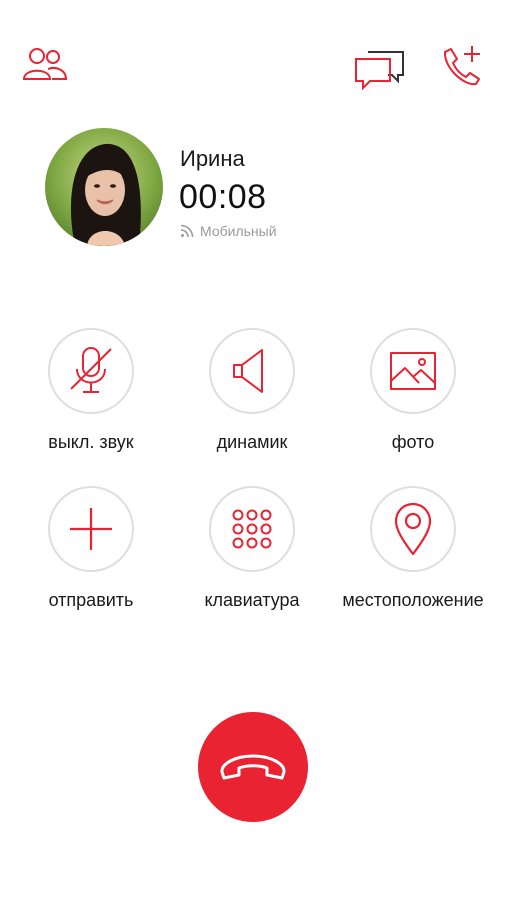 This screenshot has height=900, width=506. I want to click on send-button: отправить, so click(91, 548).